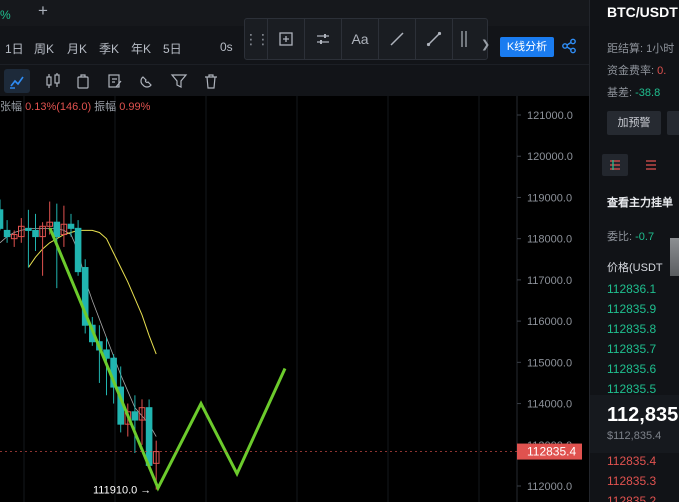 The width and height of the screenshot is (679, 502). I want to click on ray-icon, so click(434, 39).